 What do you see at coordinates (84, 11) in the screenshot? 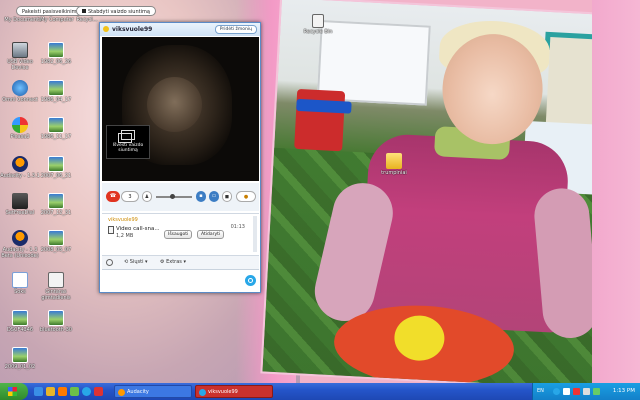
I see `stop-icon` at bounding box center [84, 11].